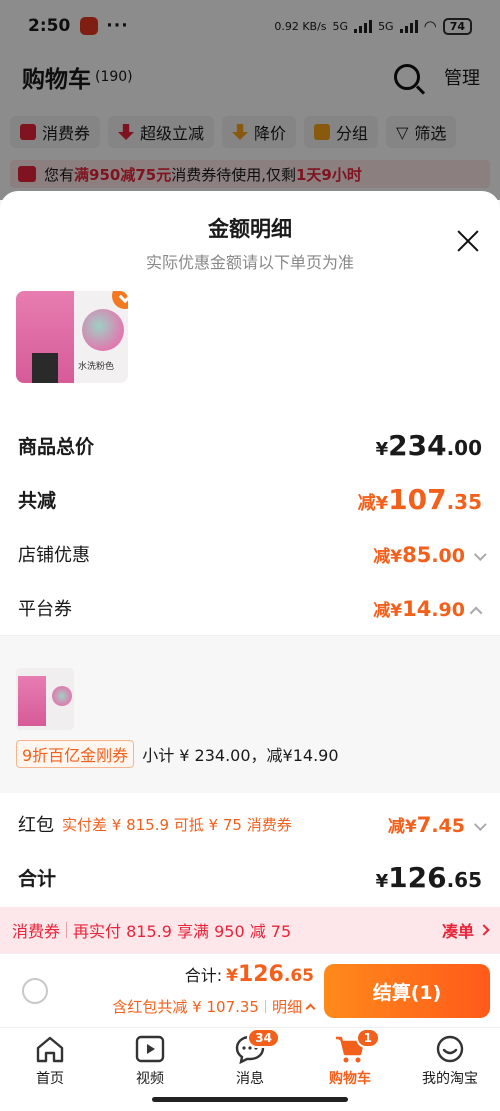 This screenshot has width=500, height=1111. What do you see at coordinates (417, 608) in the screenshot?
I see `amount-int: 14` at bounding box center [417, 608].